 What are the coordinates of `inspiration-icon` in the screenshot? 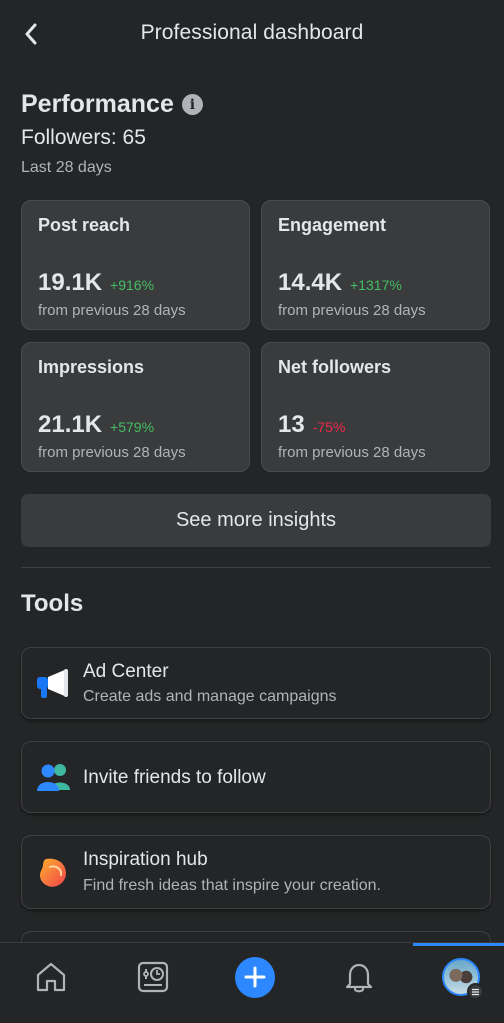 It's located at (53, 872).